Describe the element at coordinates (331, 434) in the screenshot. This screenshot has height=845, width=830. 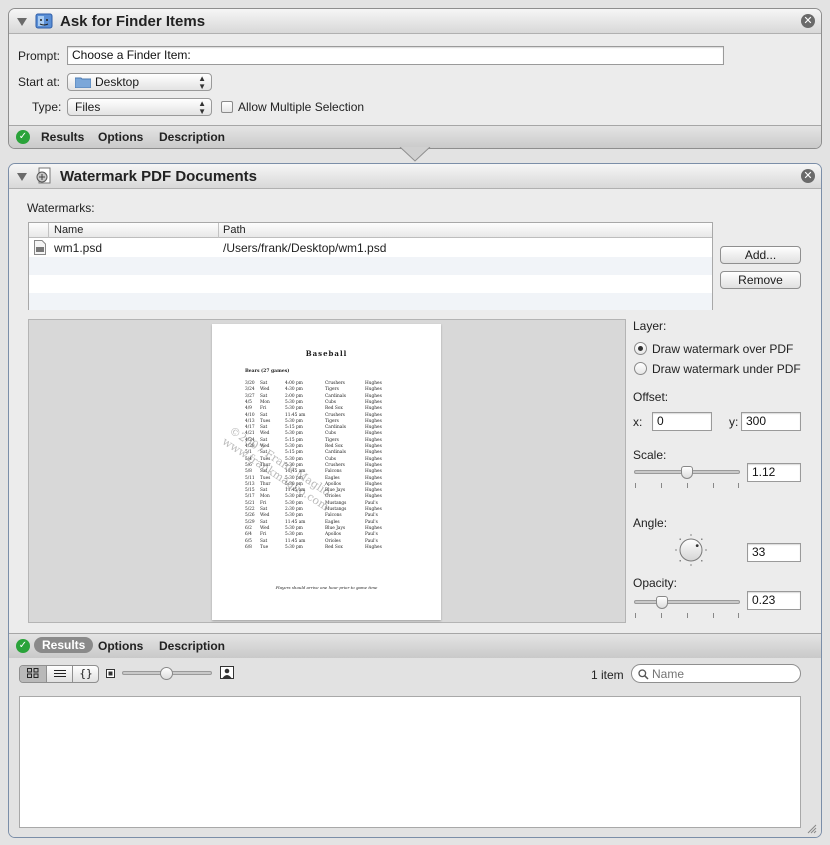
I see `schedule-cell: Cubs` at that location.